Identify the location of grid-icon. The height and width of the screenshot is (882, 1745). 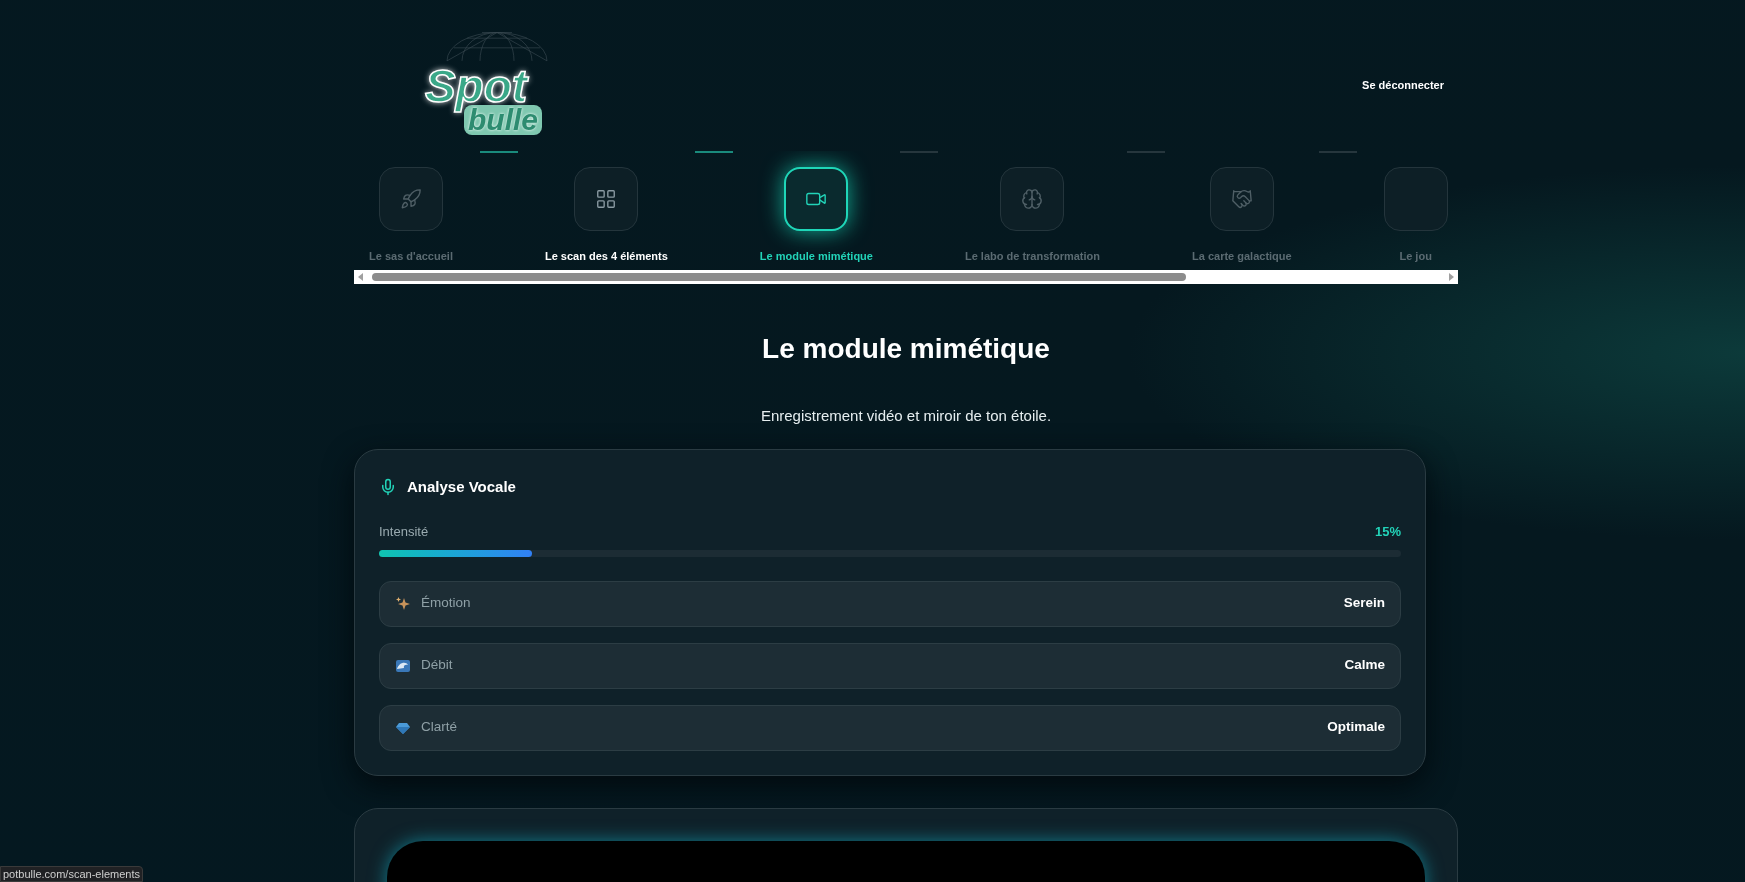
(606, 199).